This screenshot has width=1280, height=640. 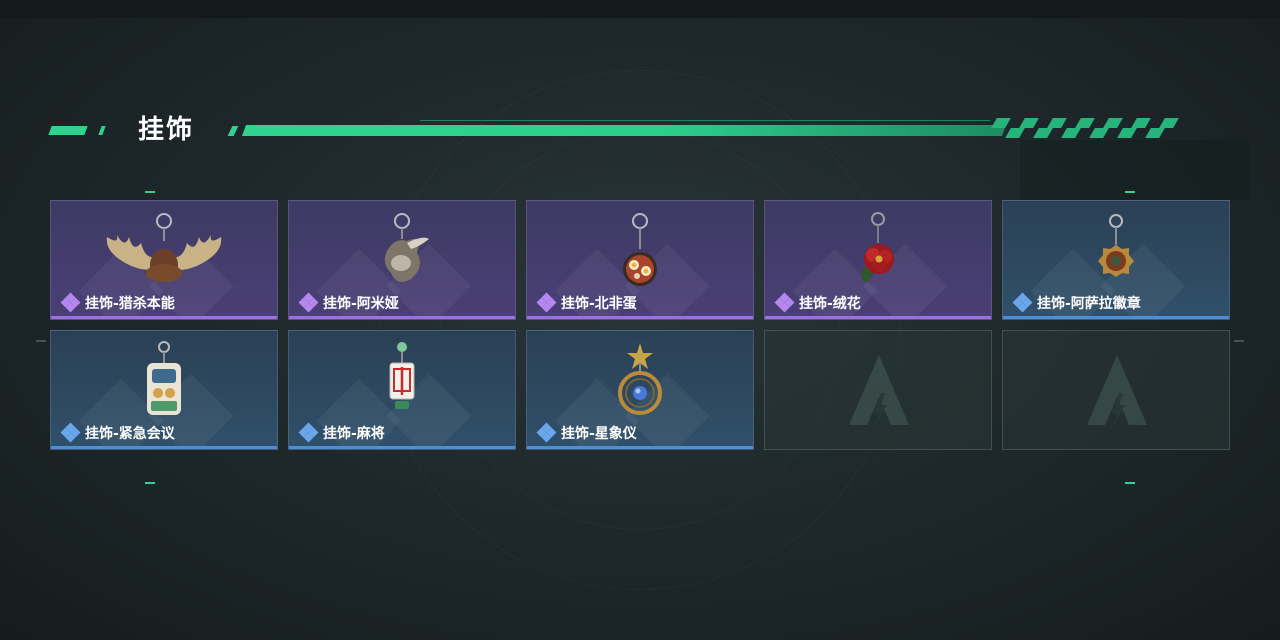 I want to click on charm-name: 挂饰-北非蛋, so click(x=599, y=304).